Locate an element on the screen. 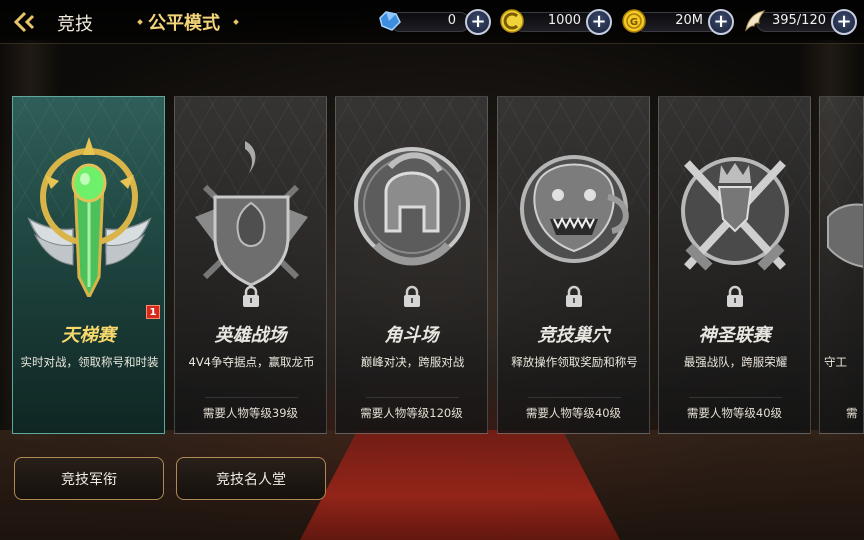  resource-diamond: 0 + is located at coordinates (435, 22).